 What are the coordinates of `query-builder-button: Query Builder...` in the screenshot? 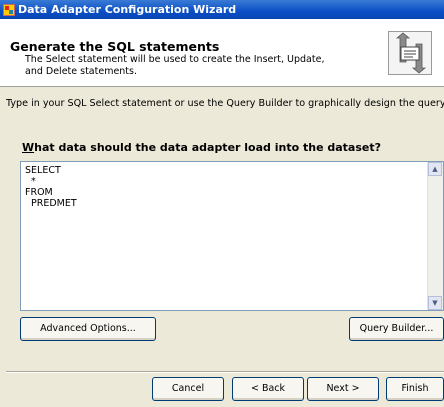 It's located at (396, 329).